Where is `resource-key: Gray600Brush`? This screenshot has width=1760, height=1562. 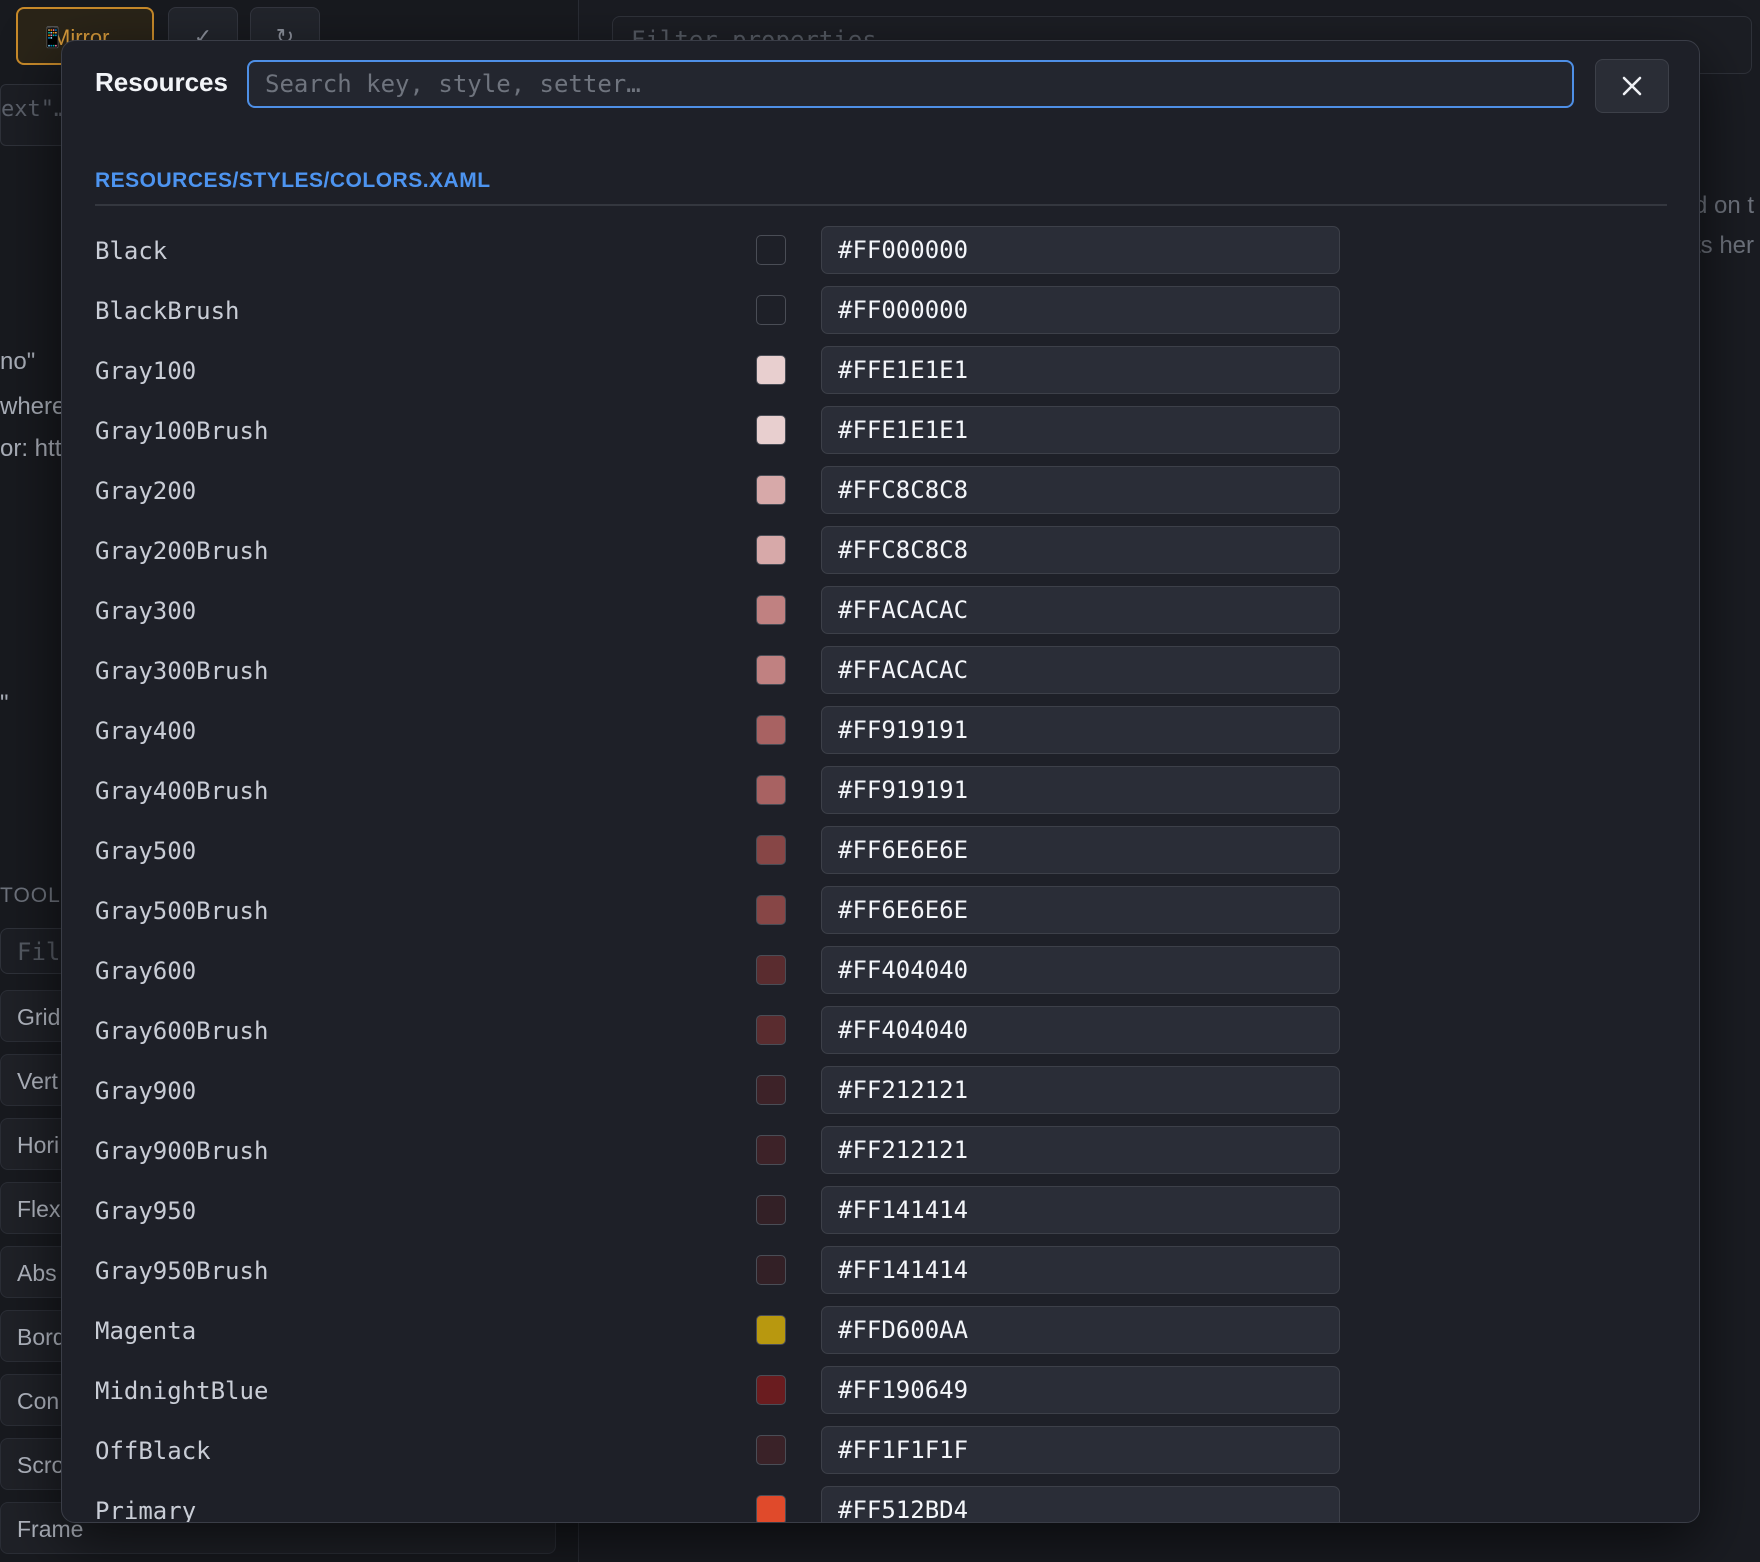
resource-key: Gray600Brush is located at coordinates (182, 1031).